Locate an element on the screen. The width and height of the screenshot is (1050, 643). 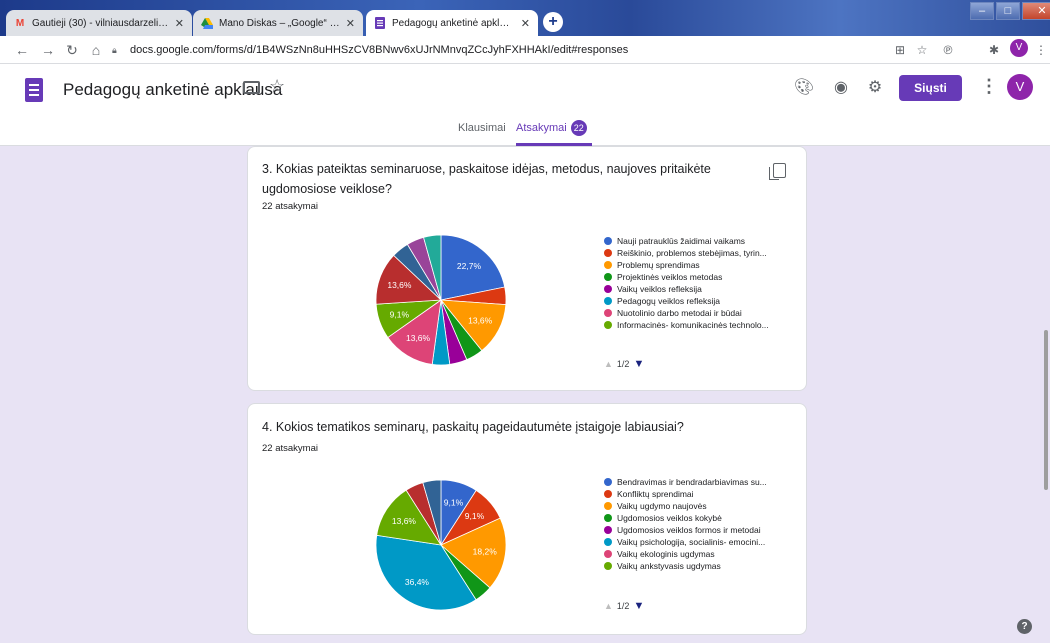
tab-responses-label: Atsakymai is located at coordinates (541, 128).